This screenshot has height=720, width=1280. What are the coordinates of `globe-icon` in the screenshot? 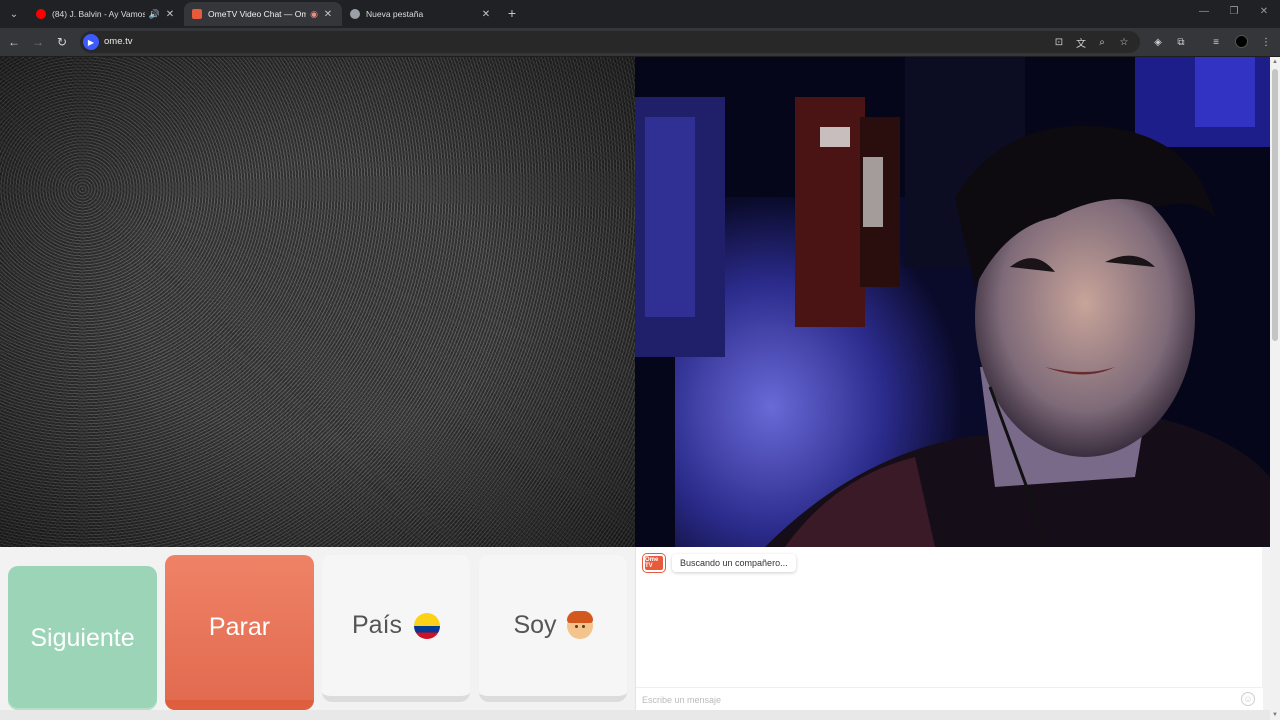 It's located at (355, 14).